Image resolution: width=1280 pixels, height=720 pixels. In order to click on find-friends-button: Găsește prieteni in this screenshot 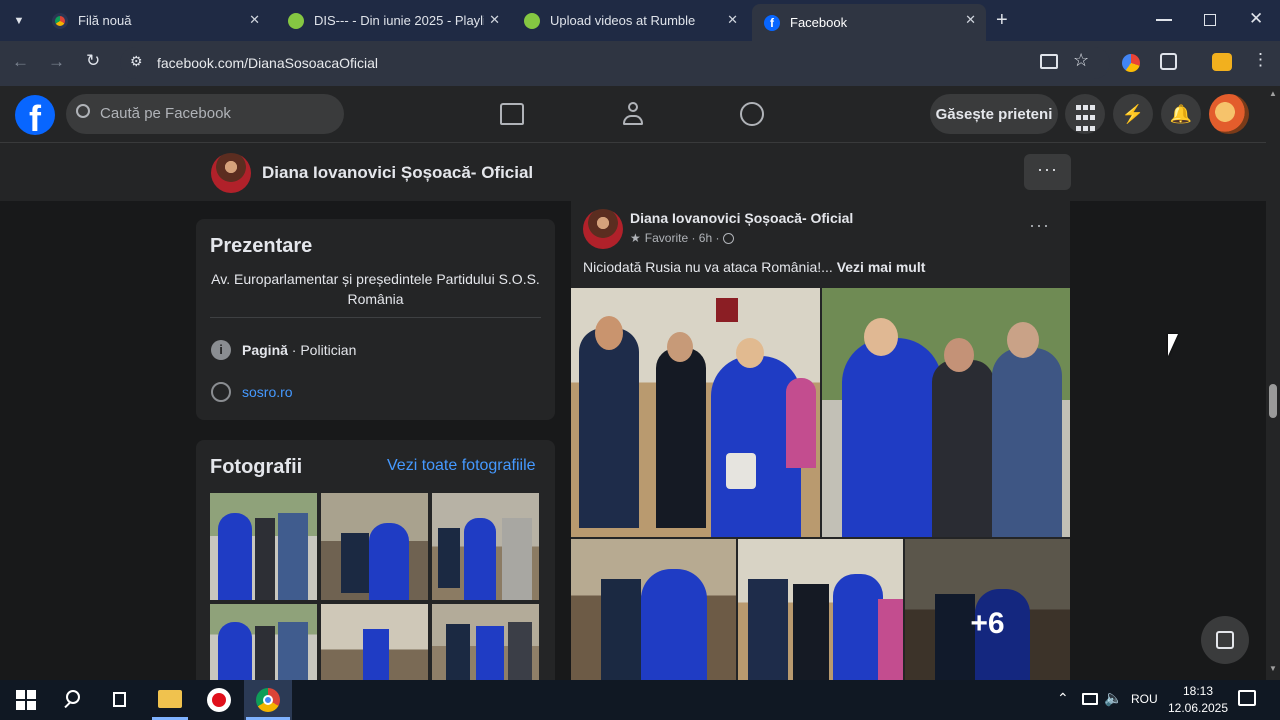, I will do `click(994, 114)`.